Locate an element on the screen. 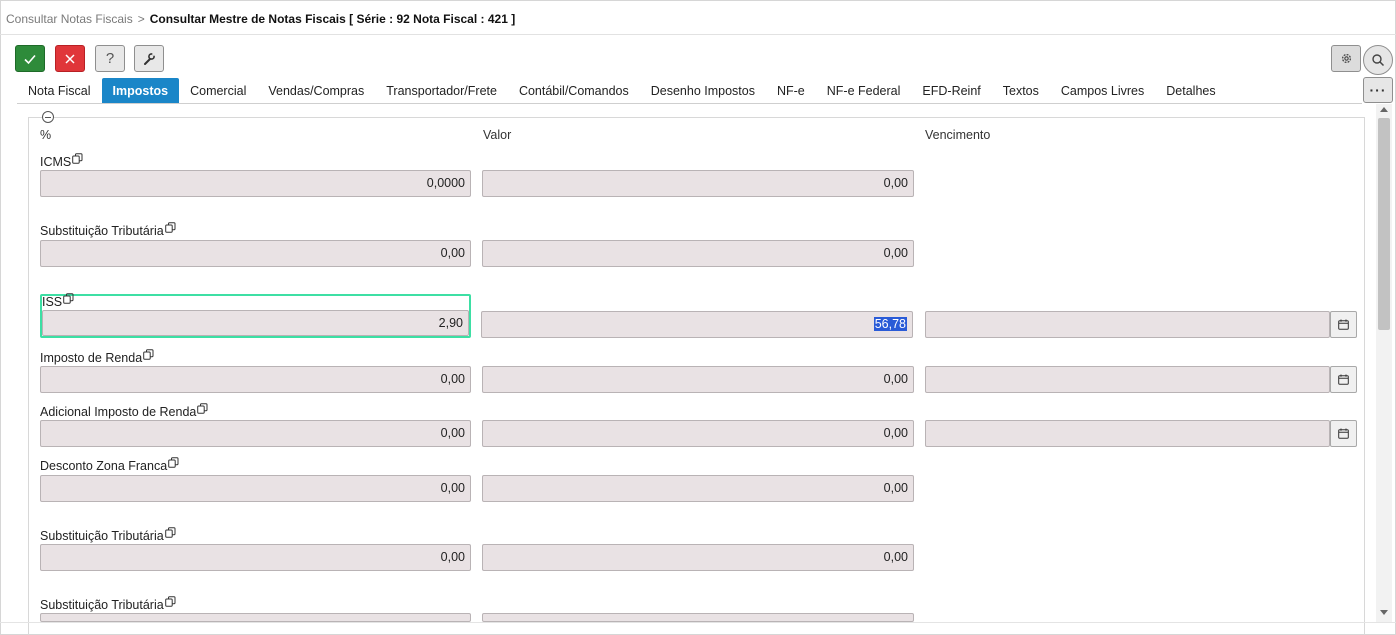  column-header-due: Vencimento is located at coordinates (958, 135).